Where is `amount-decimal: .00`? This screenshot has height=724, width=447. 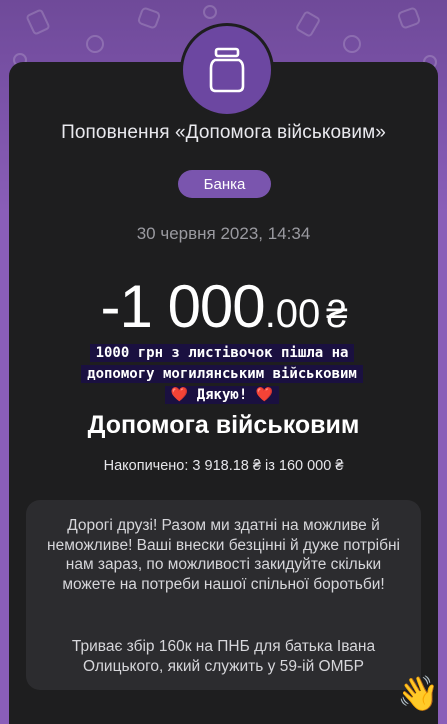 amount-decimal: .00 is located at coordinates (292, 314).